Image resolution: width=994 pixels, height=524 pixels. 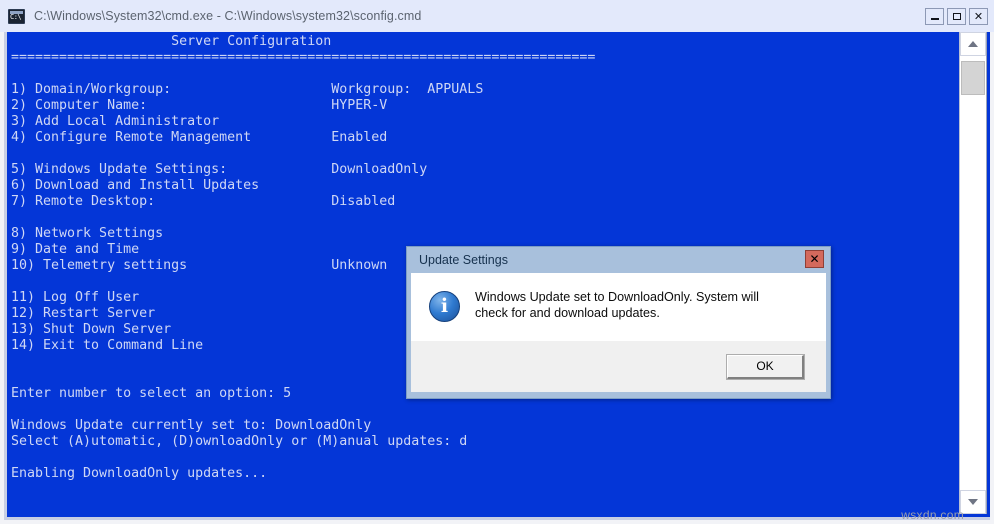 I want to click on ok-button: OK, so click(x=765, y=366).